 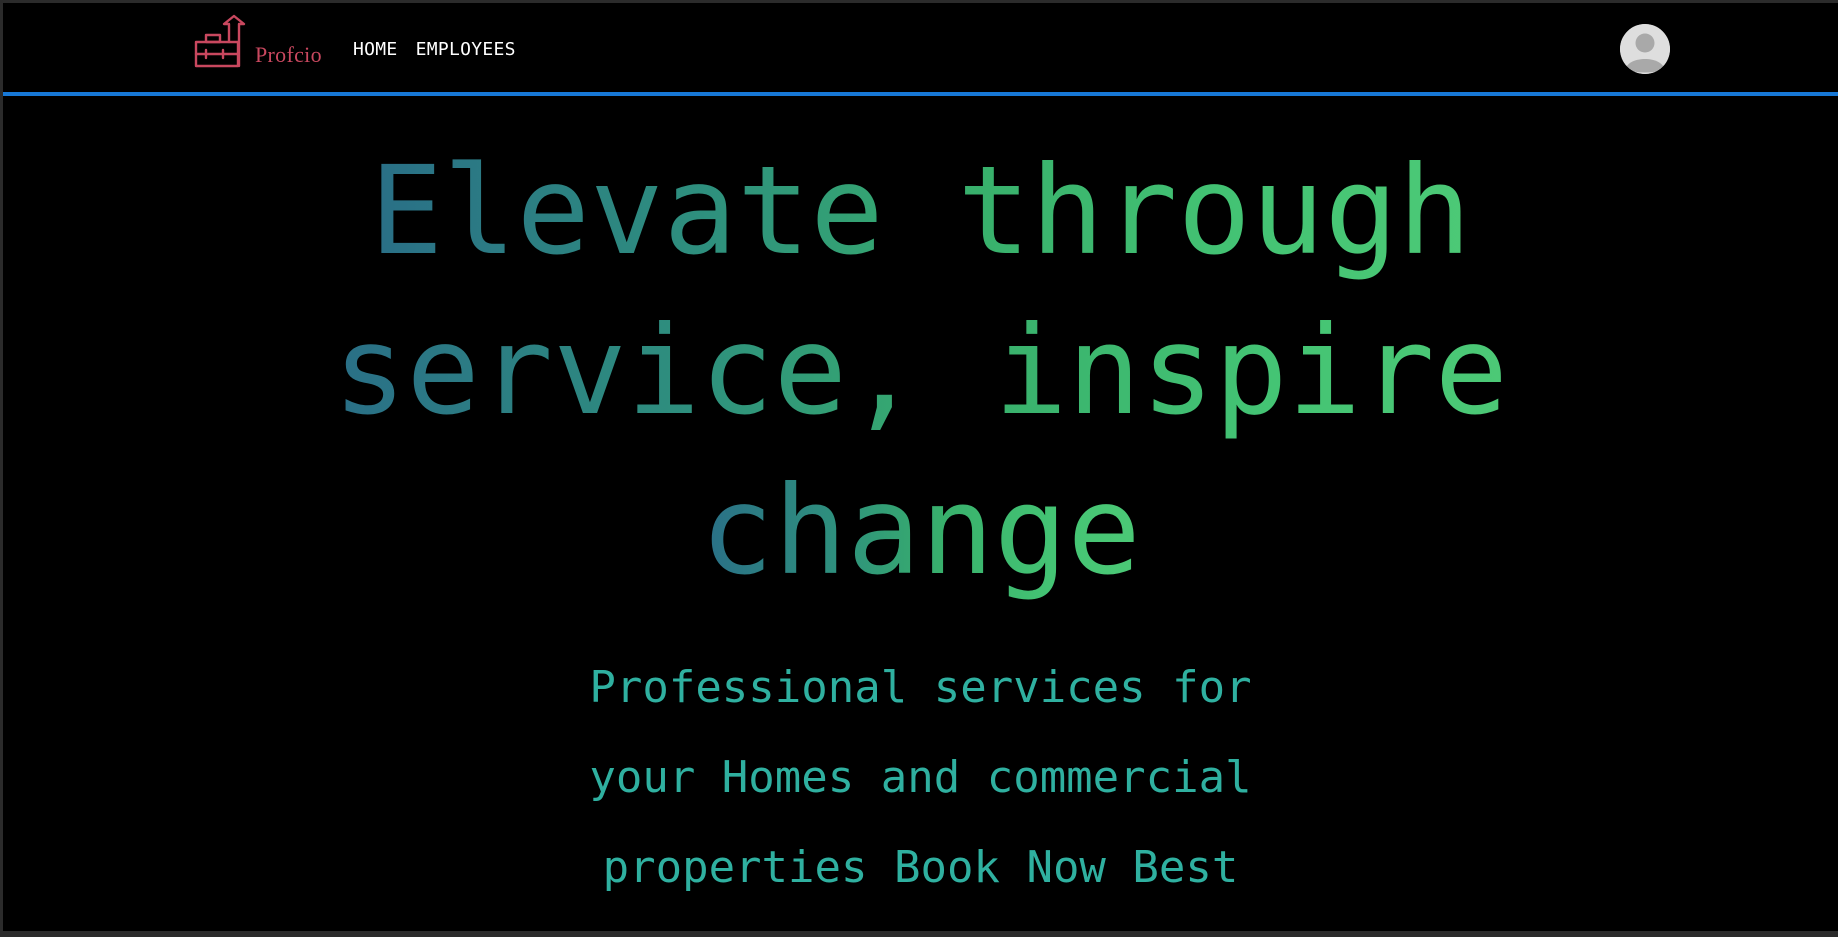 I want to click on brand-name: Profcio, so click(x=288, y=54).